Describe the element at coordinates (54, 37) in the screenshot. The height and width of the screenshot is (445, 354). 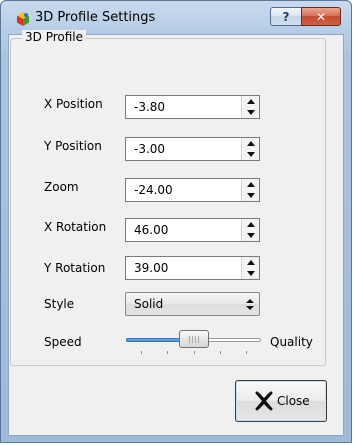
I see `group-title: 3D Profile` at that location.